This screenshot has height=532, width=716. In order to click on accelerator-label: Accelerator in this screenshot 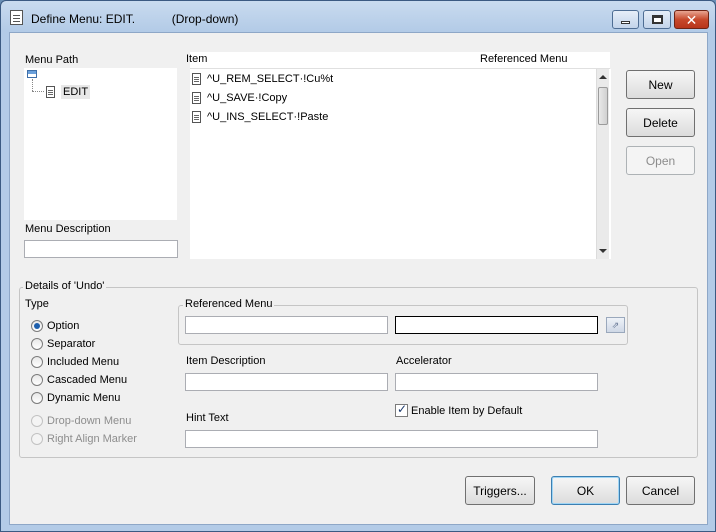, I will do `click(424, 361)`.